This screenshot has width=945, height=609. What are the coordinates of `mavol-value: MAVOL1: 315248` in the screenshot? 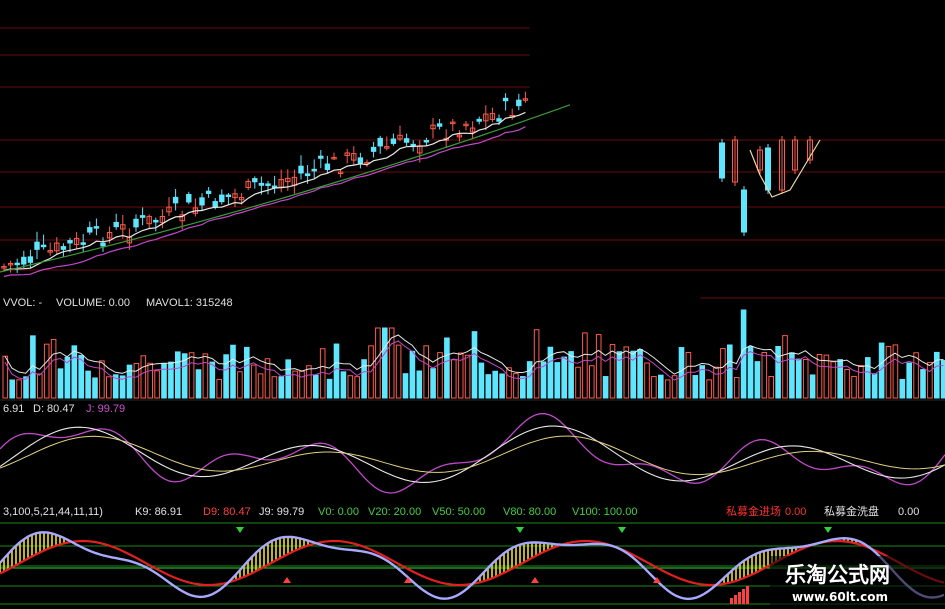 It's located at (189, 303).